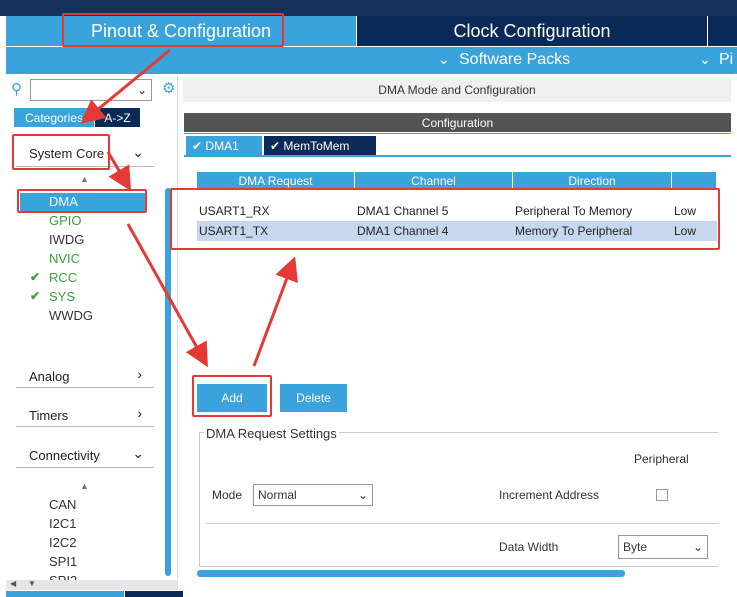 Image resolution: width=737 pixels, height=597 pixels. What do you see at coordinates (271, 433) in the screenshot?
I see `settings-legend: DMA Request Settings` at bounding box center [271, 433].